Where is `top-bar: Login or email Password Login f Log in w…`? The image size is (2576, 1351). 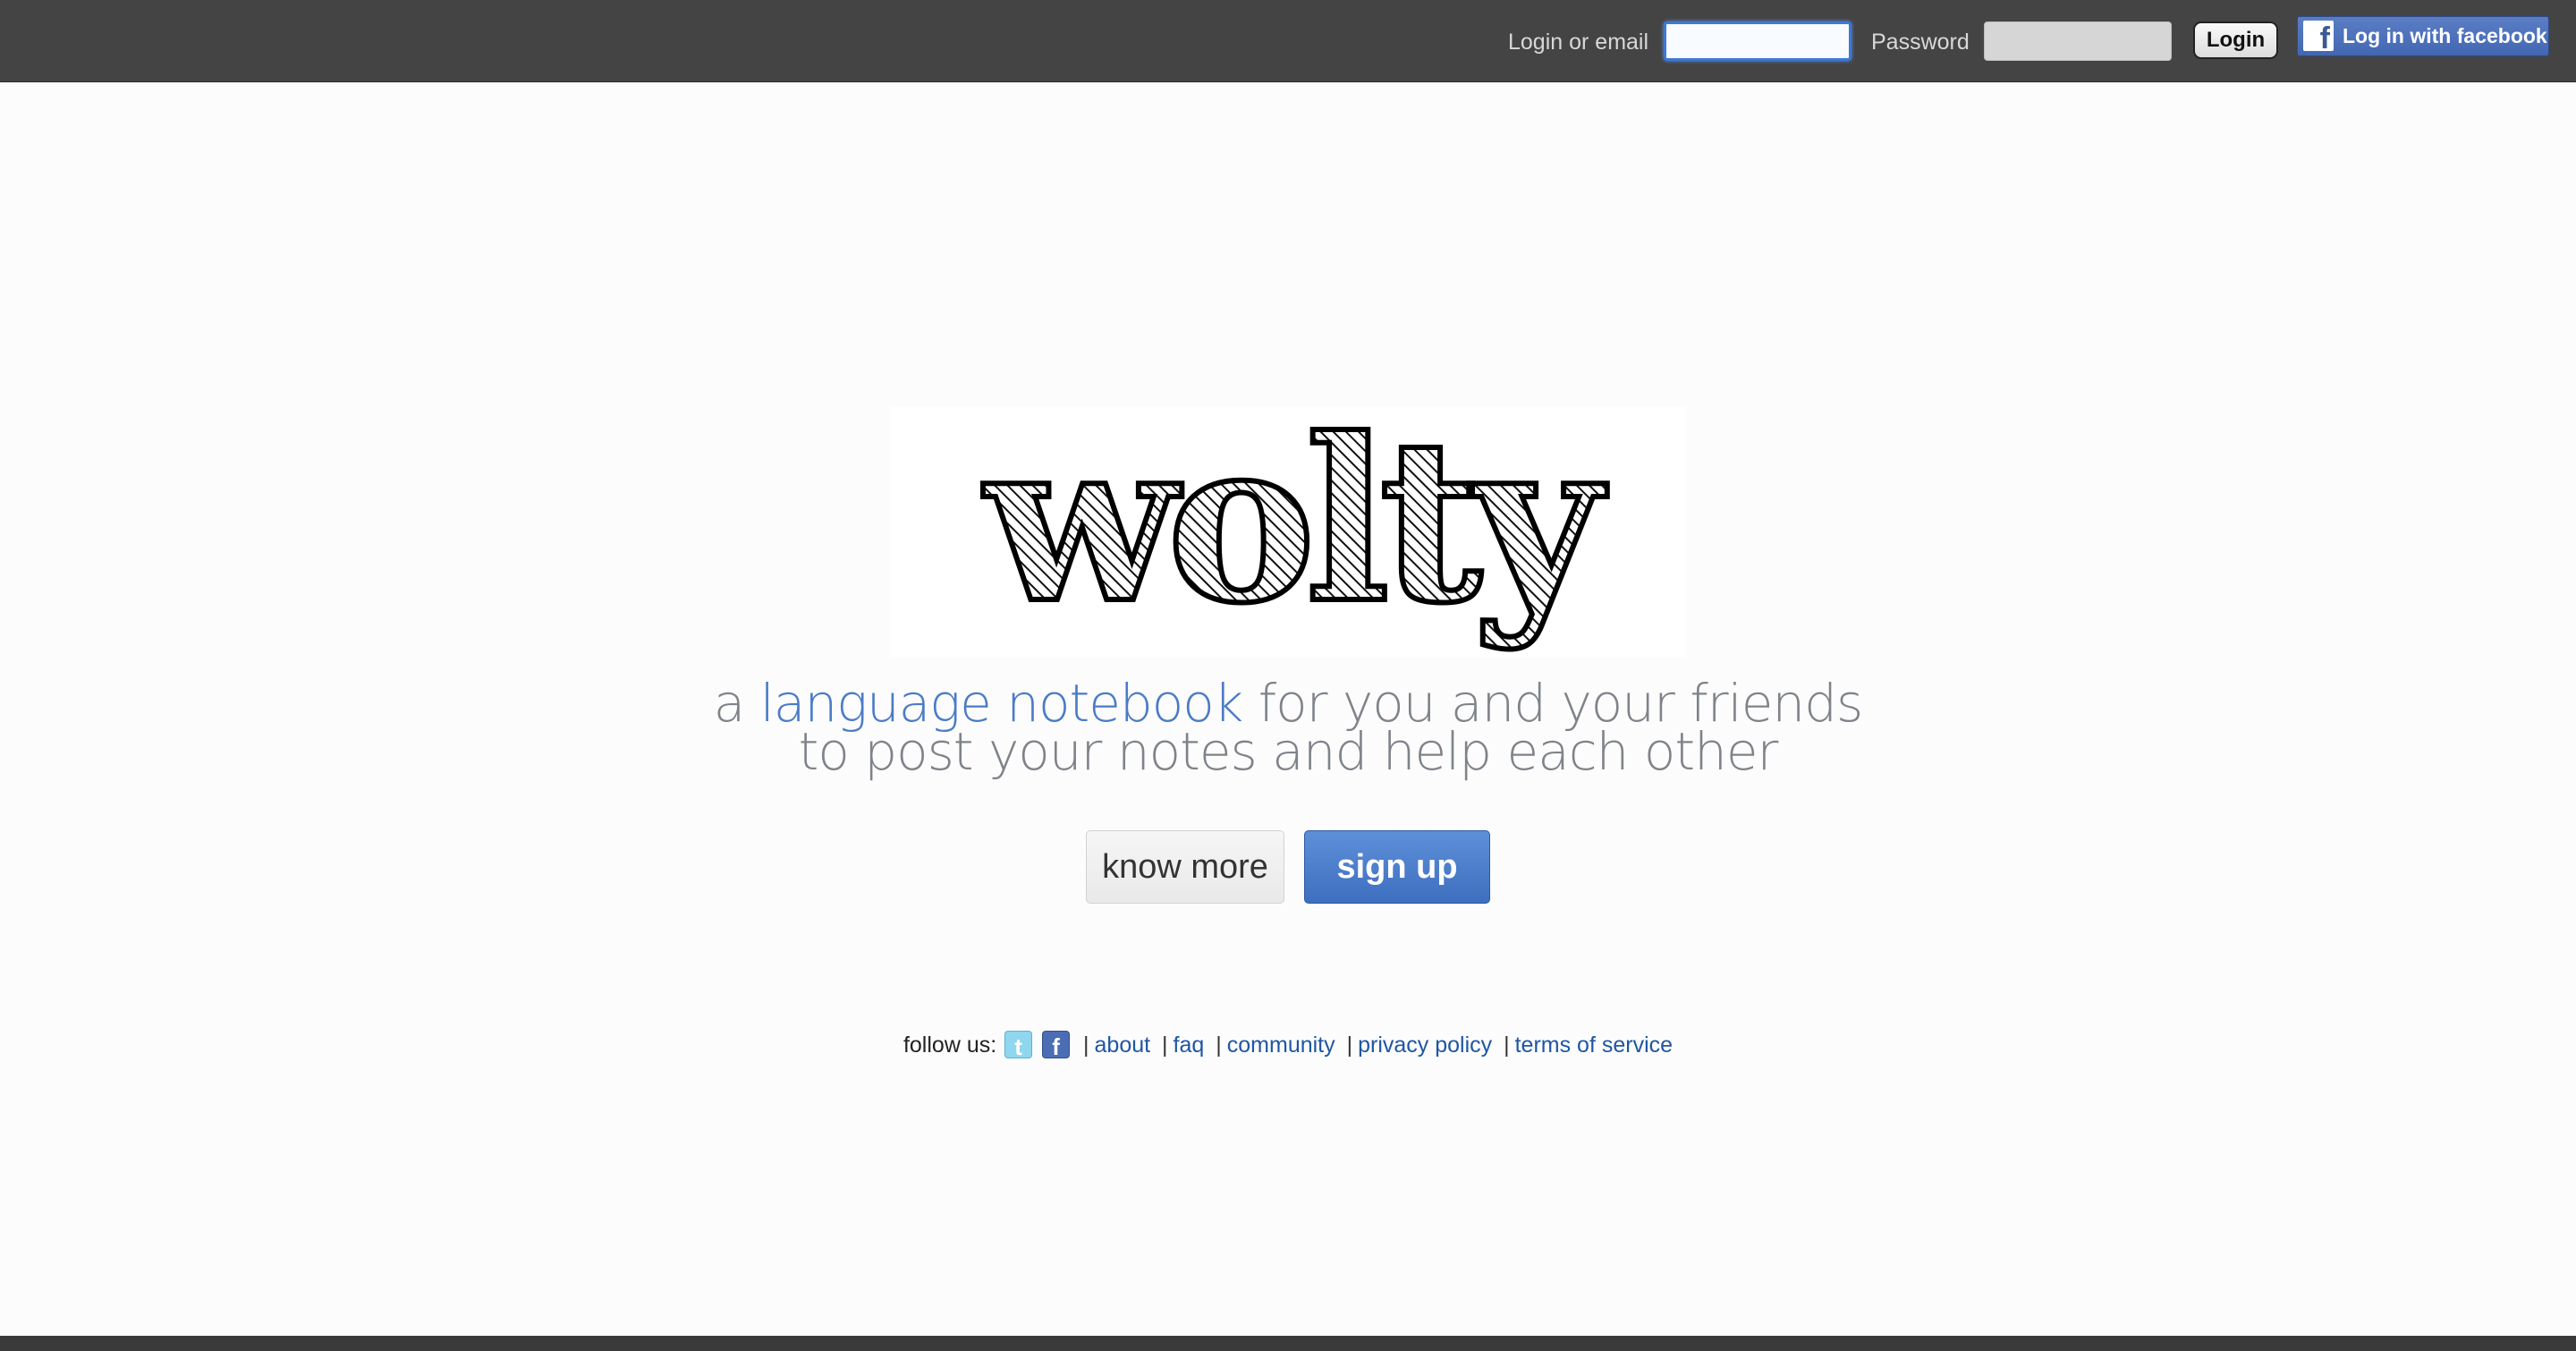
top-bar: Login or email Password Login f Log in w… is located at coordinates (1288, 41).